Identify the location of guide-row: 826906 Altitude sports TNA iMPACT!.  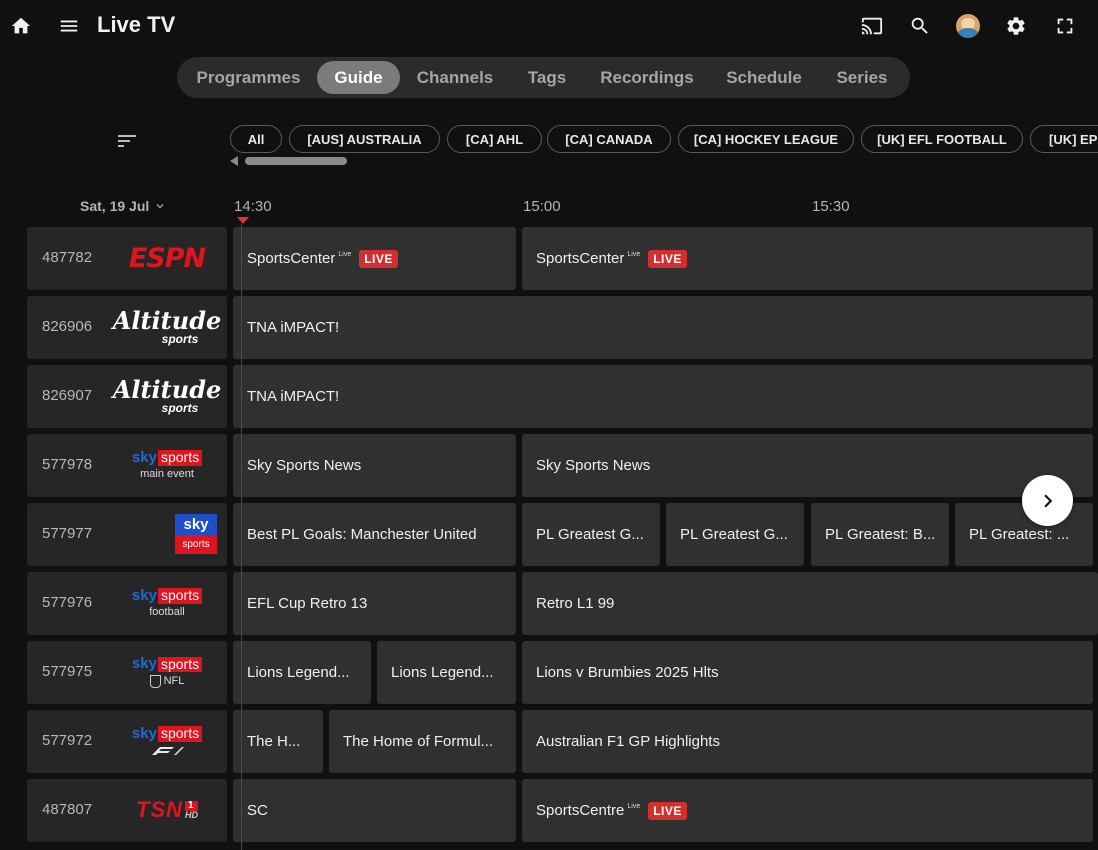
(549, 327).